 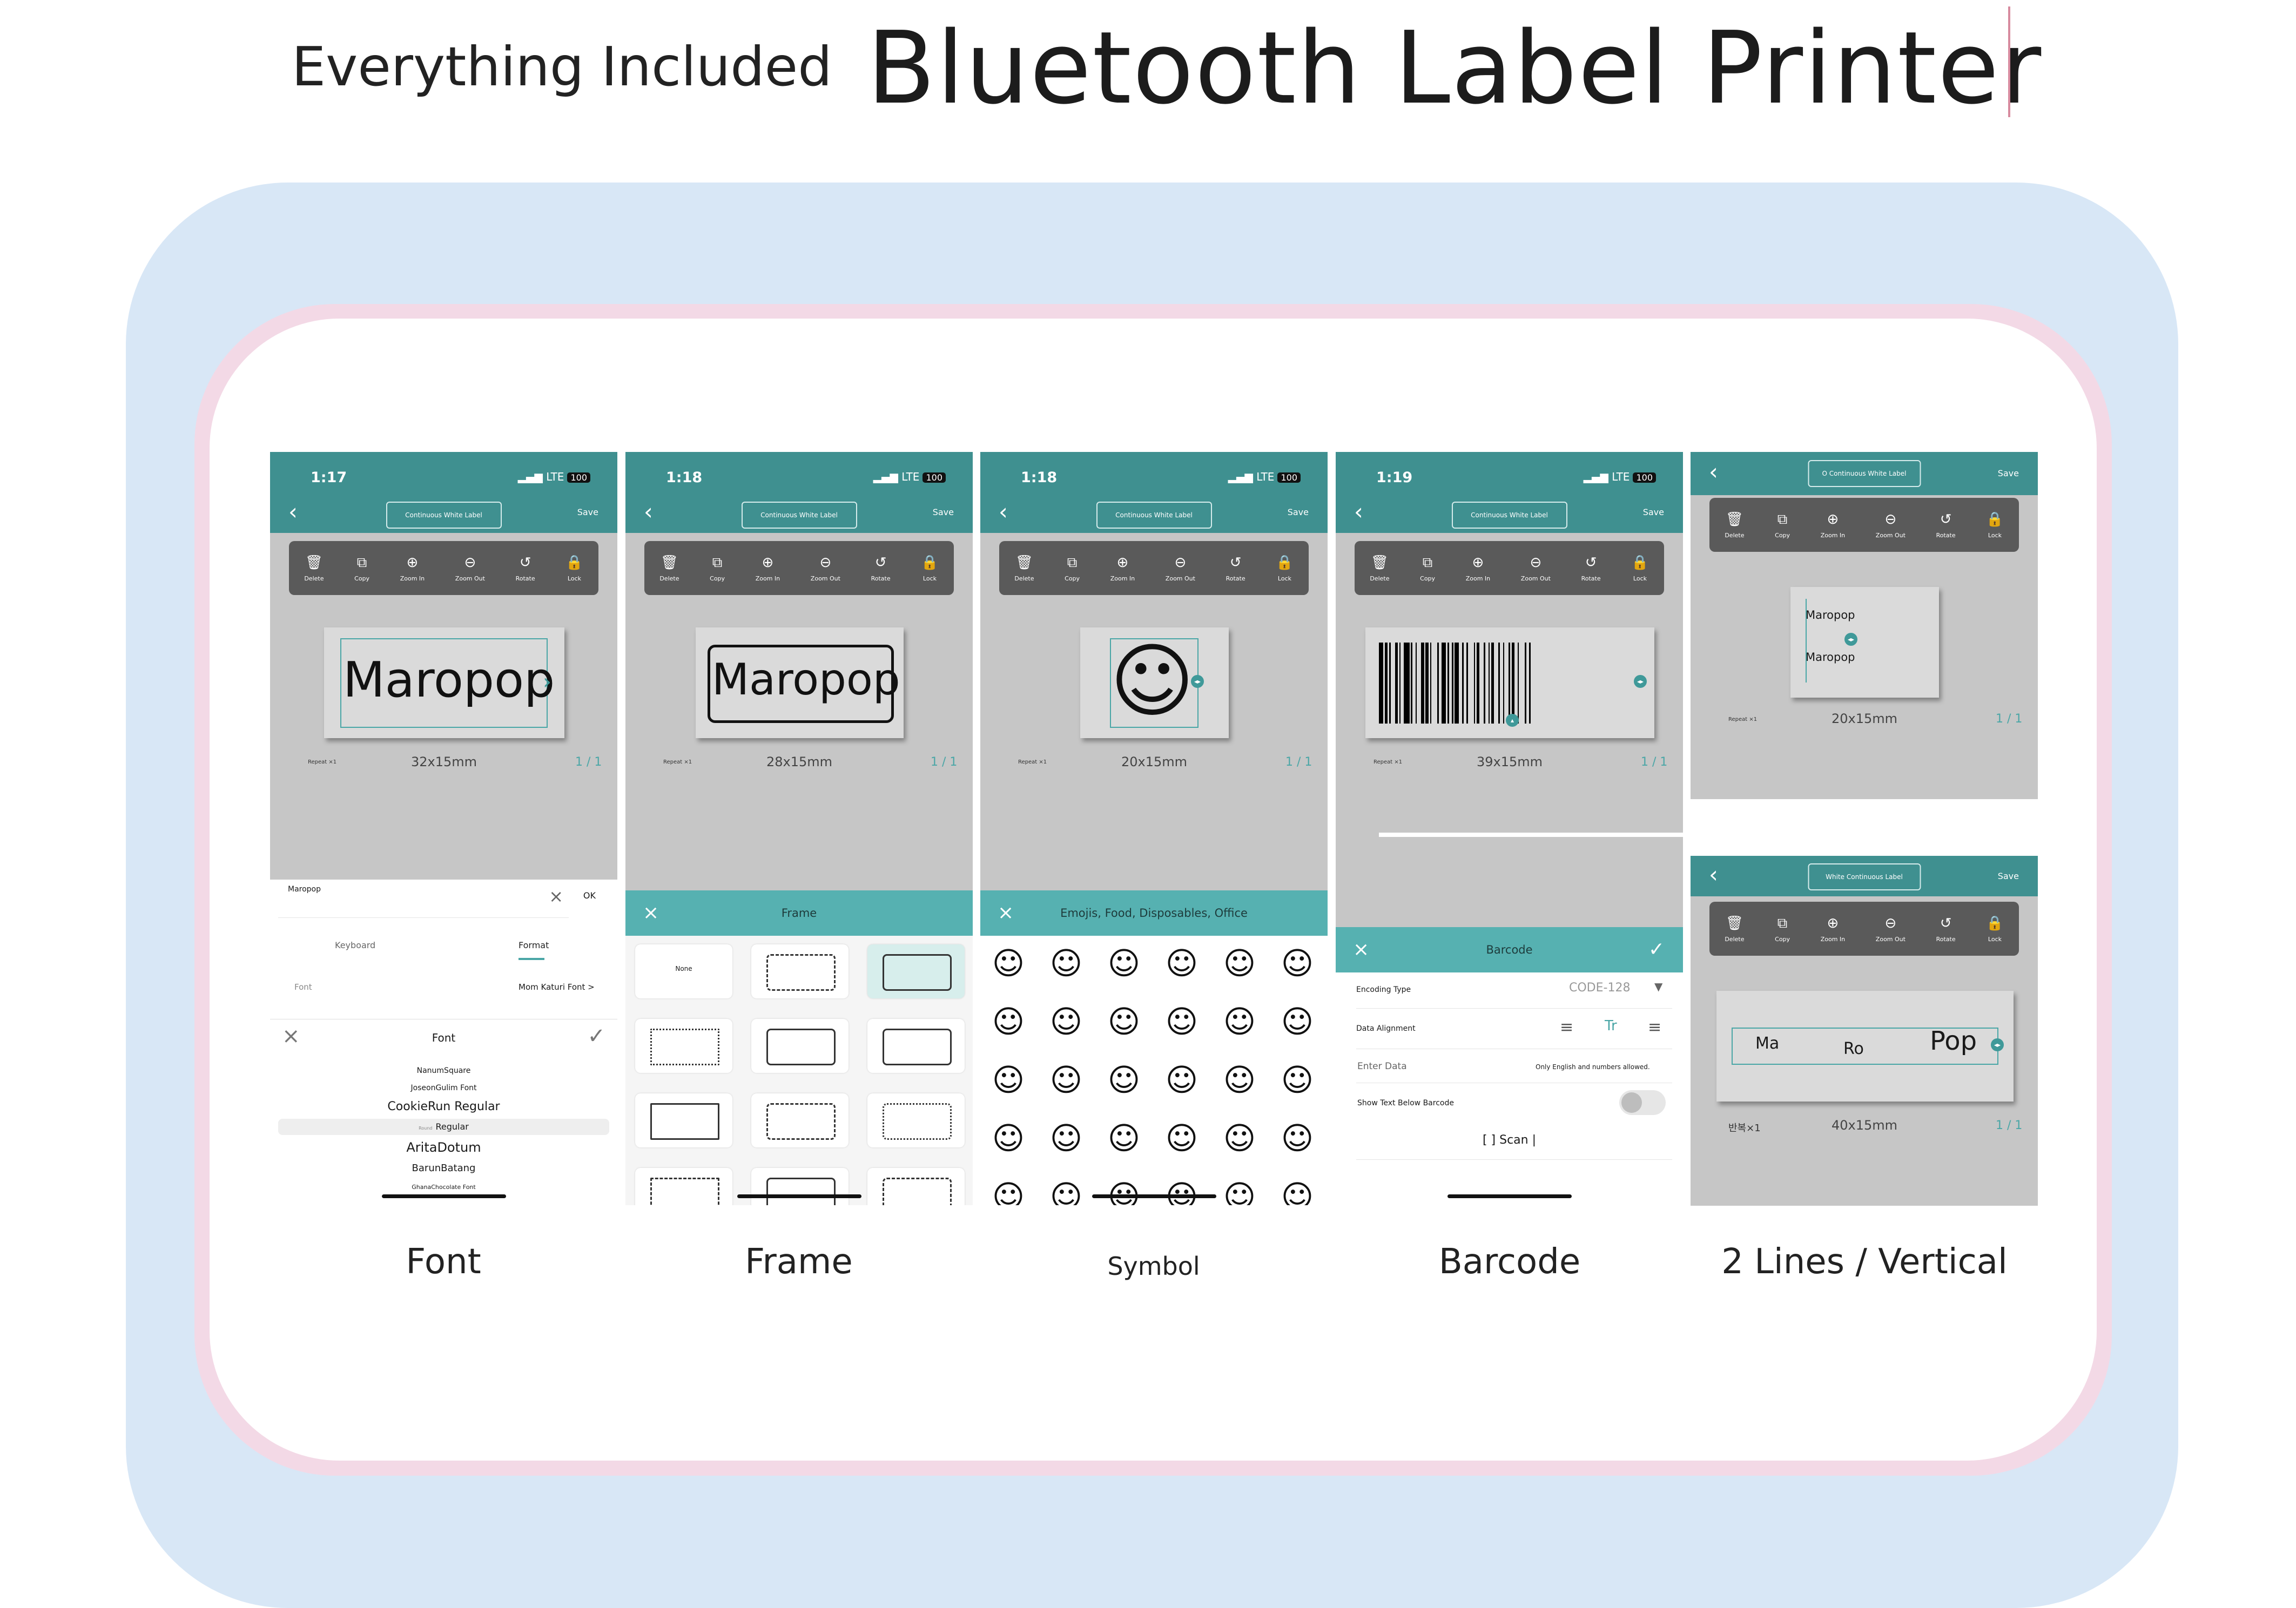 I want to click on label-type-button: O Continuous White Label, so click(x=1864, y=474).